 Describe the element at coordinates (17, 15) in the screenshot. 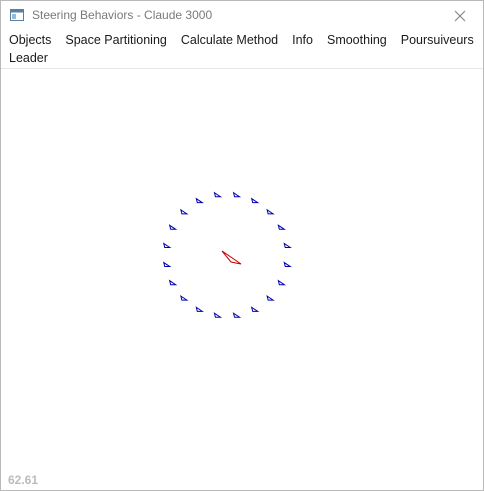

I see `app-window-icon` at that location.